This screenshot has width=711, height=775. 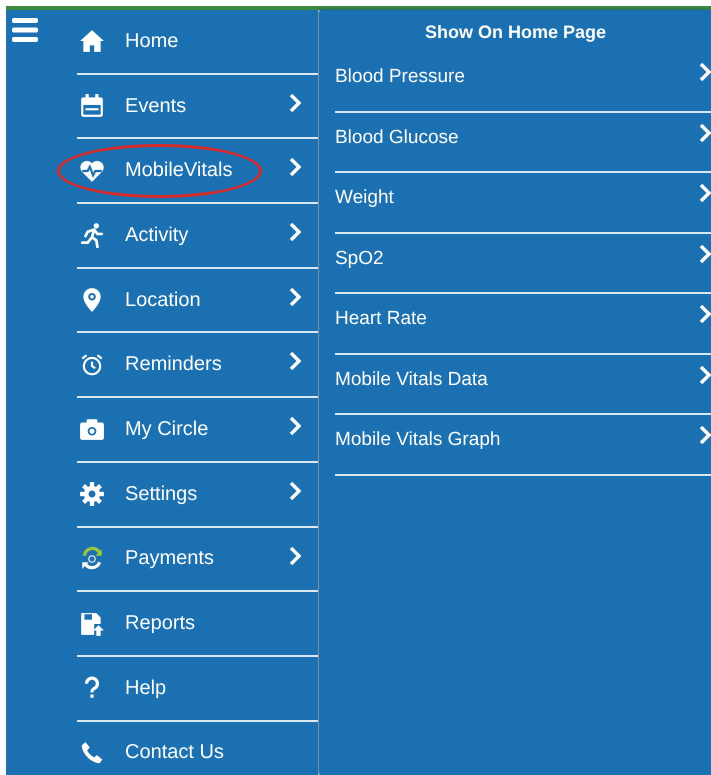 I want to click on menu-label: Activity, so click(x=156, y=235).